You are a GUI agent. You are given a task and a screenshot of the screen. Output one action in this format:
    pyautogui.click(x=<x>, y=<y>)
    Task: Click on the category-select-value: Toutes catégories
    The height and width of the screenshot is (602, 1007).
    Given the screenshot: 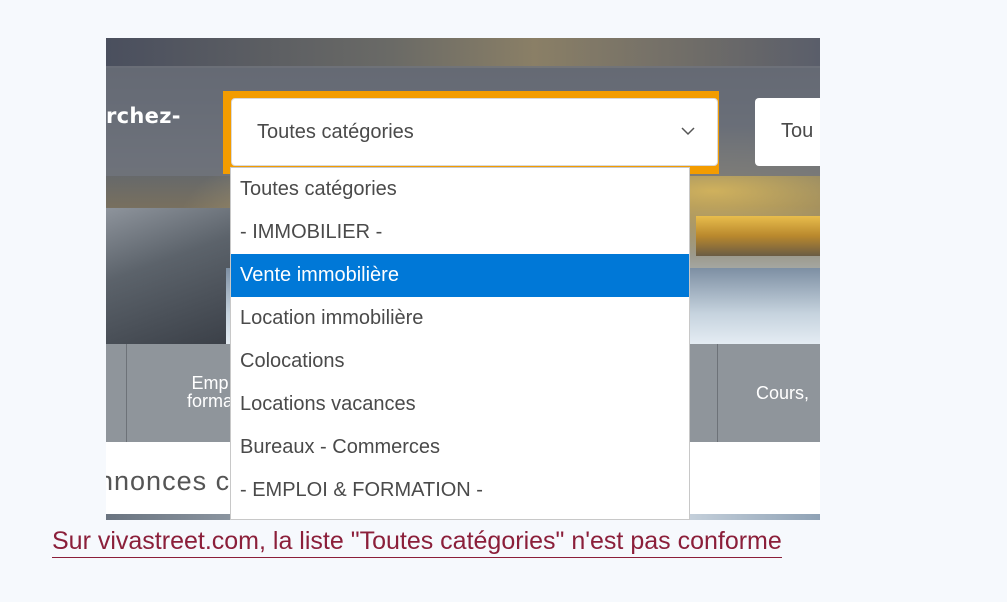 What is the action you would take?
    pyautogui.click(x=335, y=132)
    